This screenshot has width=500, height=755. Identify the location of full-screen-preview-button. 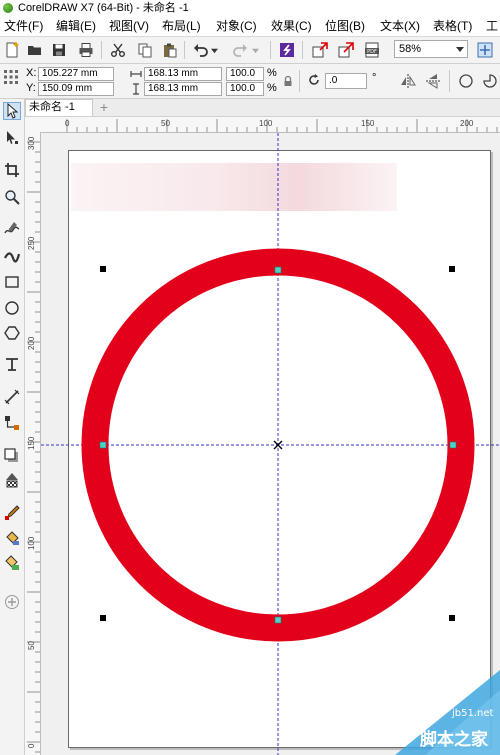
(485, 50).